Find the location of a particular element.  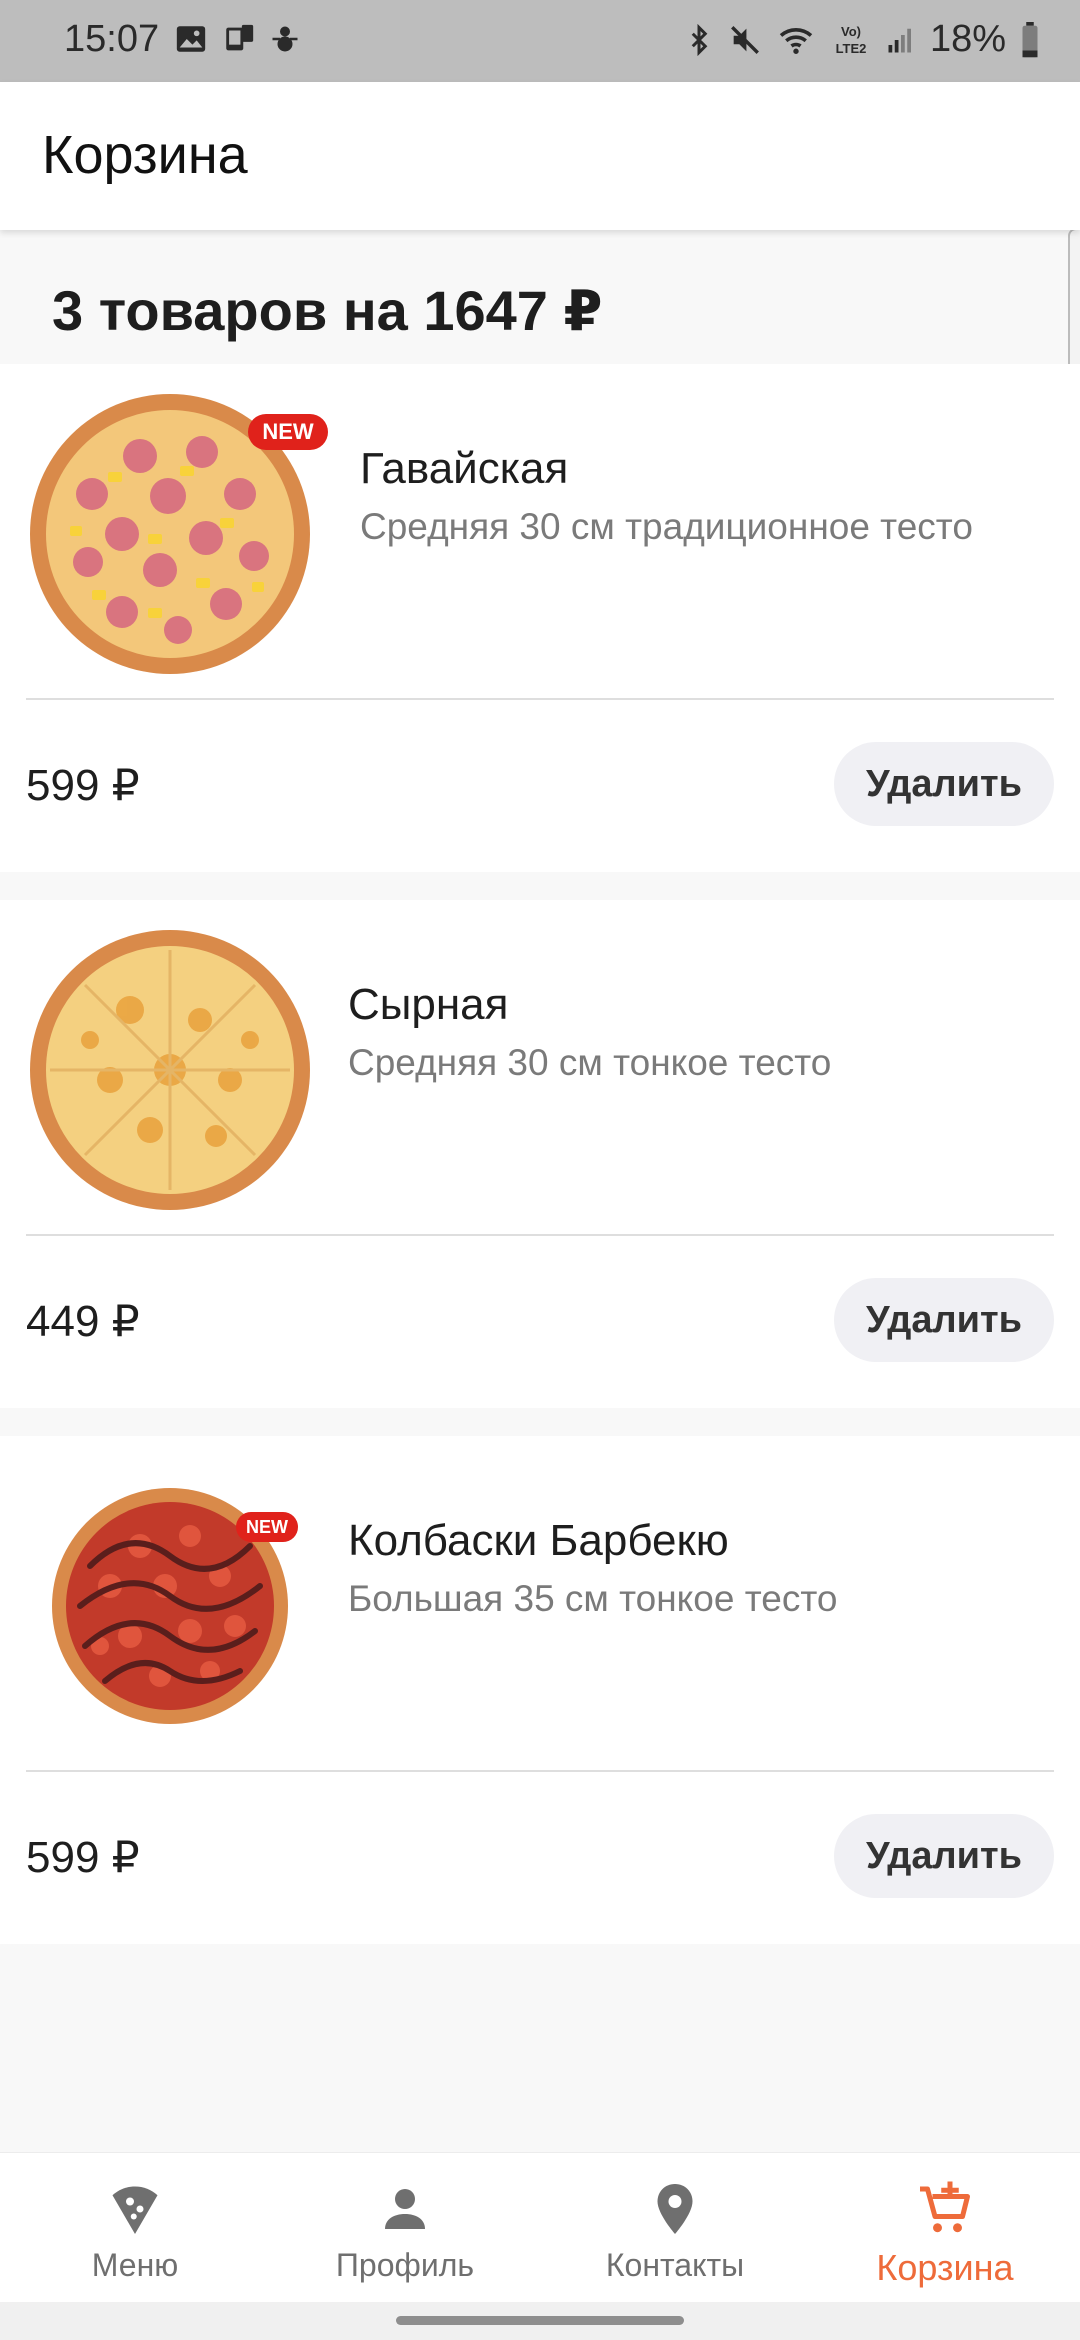

battery-percent: 18% is located at coordinates (967, 39).